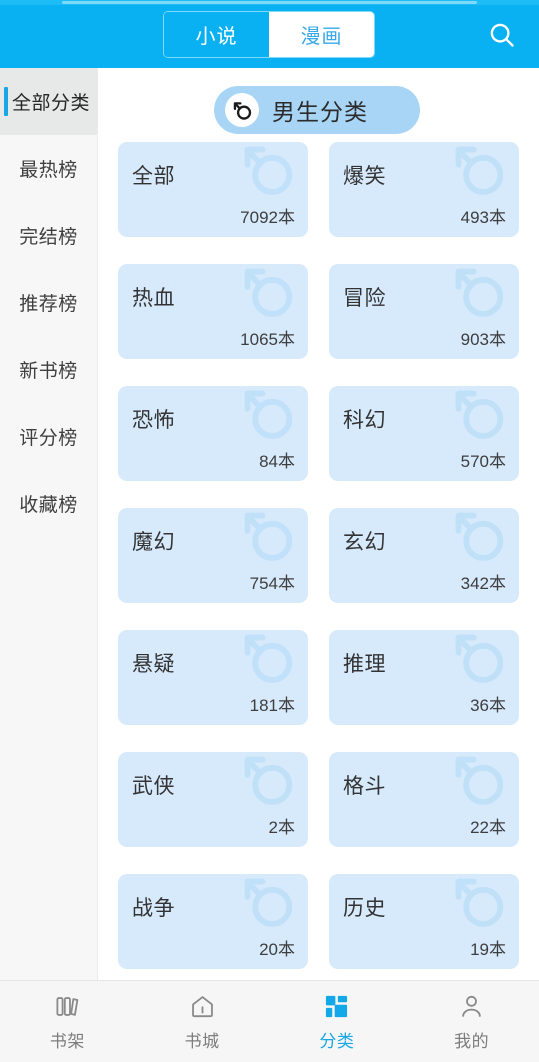 The height and width of the screenshot is (1062, 539). I want to click on card-title: 格斗, so click(364, 786).